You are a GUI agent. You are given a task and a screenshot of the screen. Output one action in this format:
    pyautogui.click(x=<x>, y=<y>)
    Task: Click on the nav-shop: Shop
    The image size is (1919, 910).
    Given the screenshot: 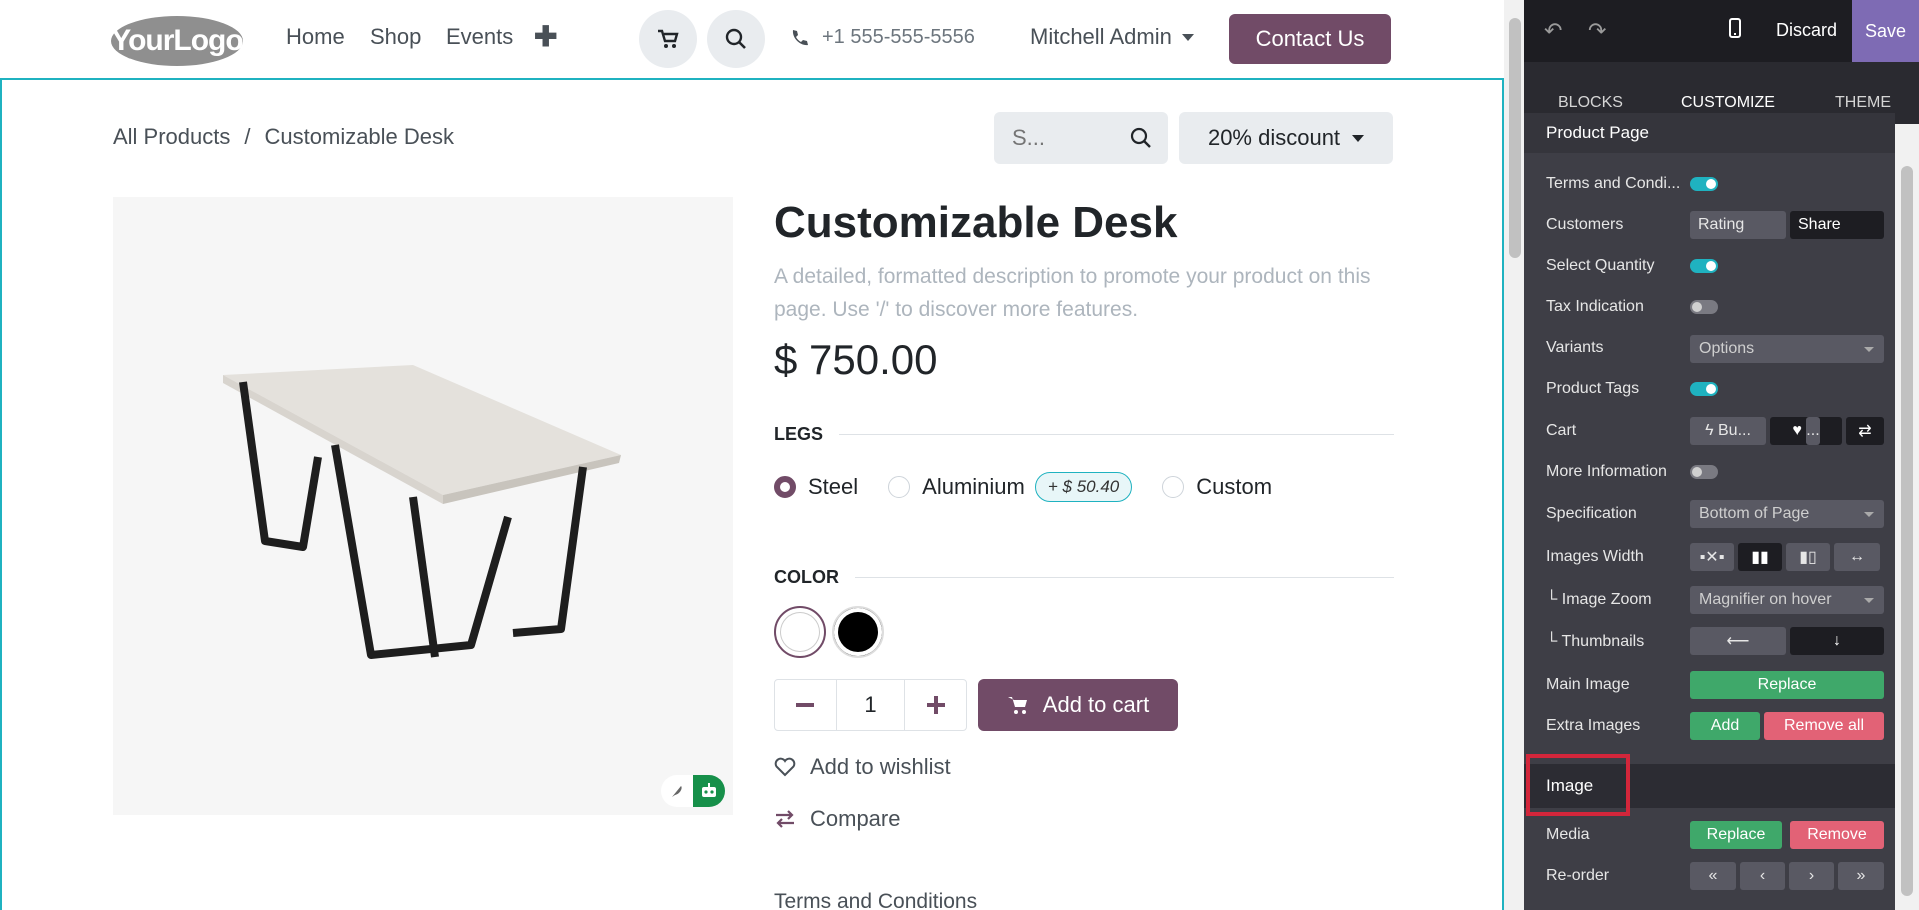 What is the action you would take?
    pyautogui.click(x=395, y=37)
    